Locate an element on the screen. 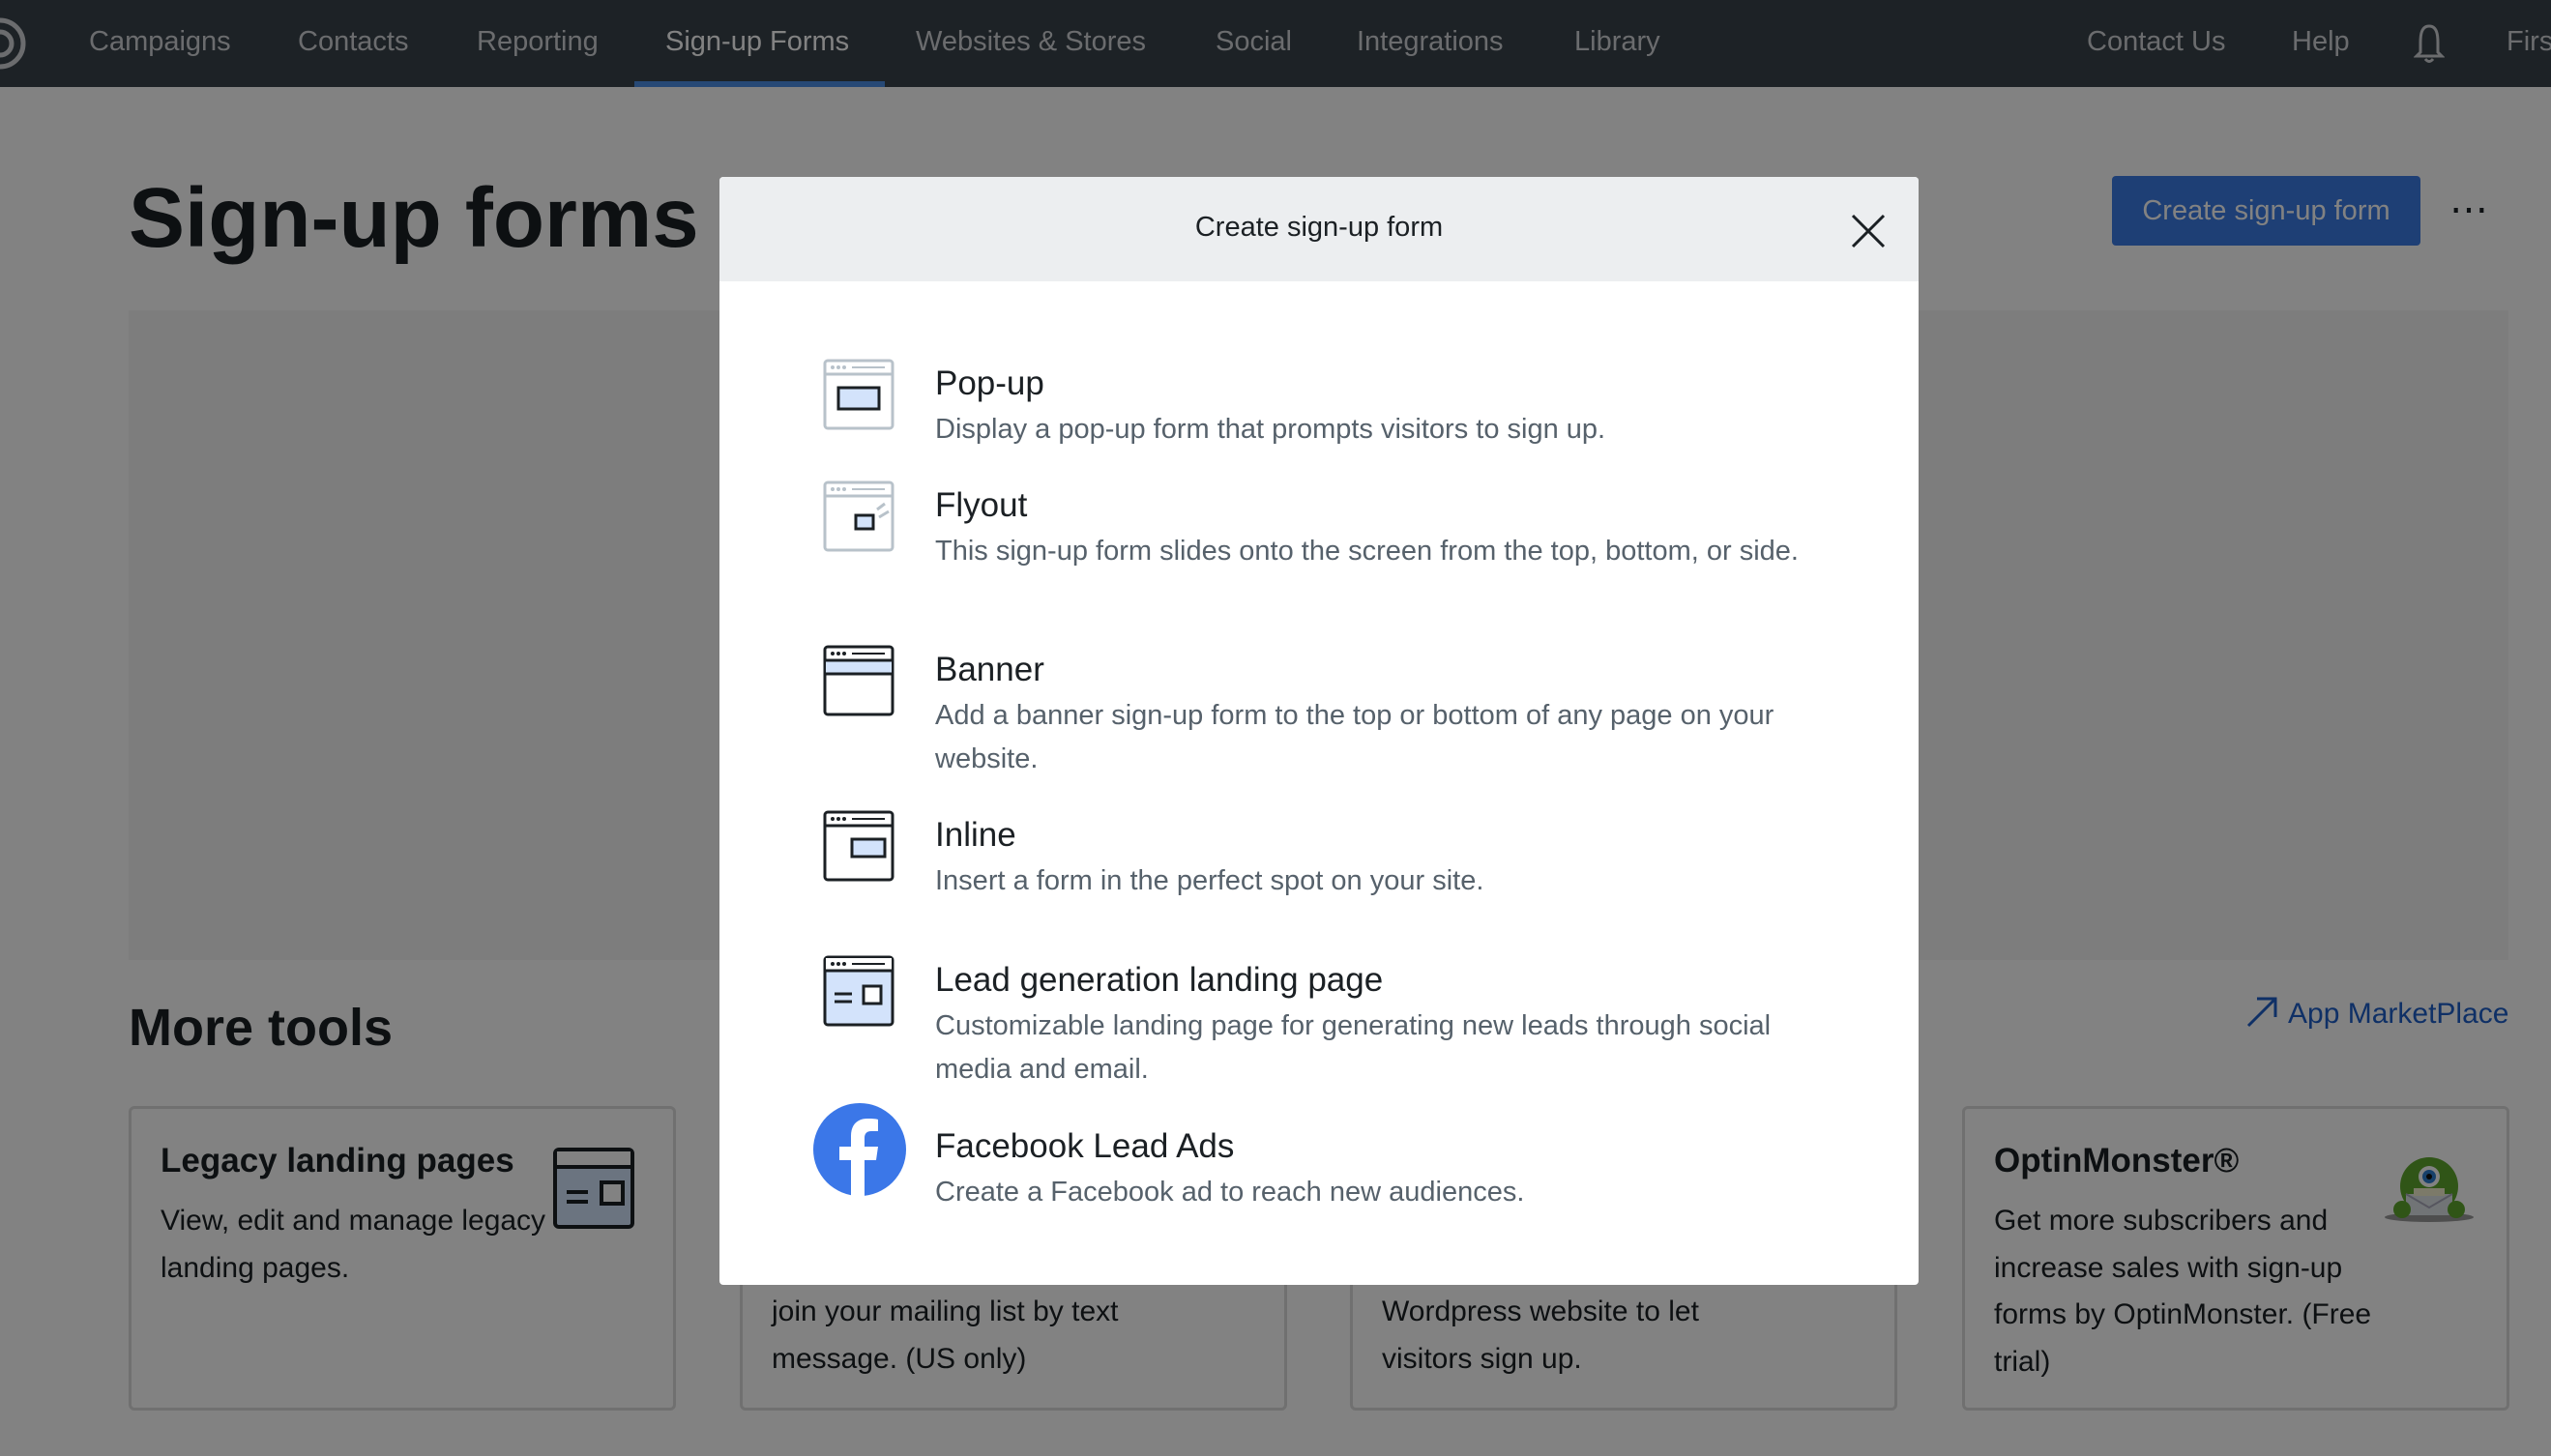 This screenshot has width=2551, height=1456. banner-form-icon is located at coordinates (858, 681).